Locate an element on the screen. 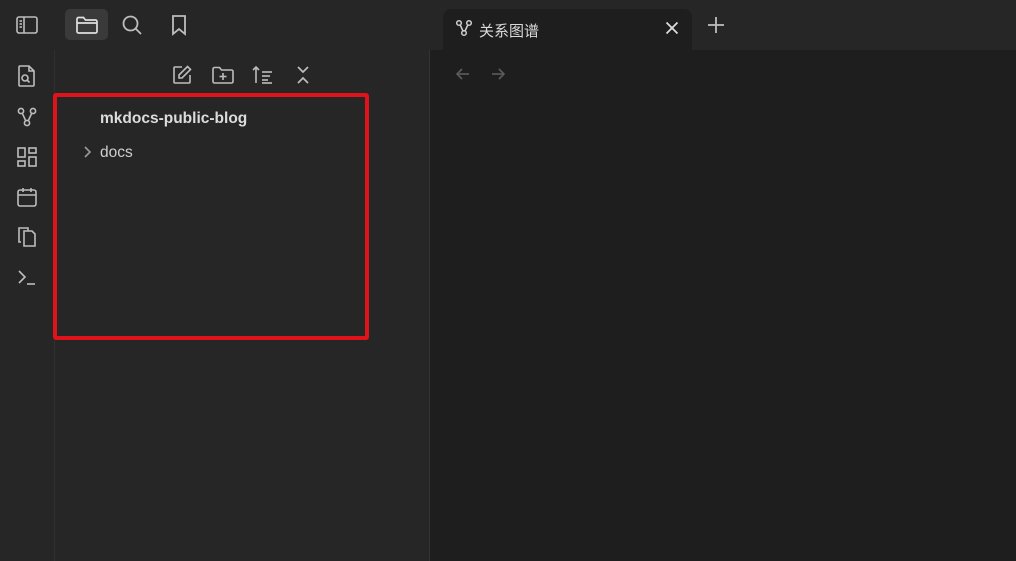 This screenshot has height=561, width=1016. bookmark-icon is located at coordinates (179, 25).